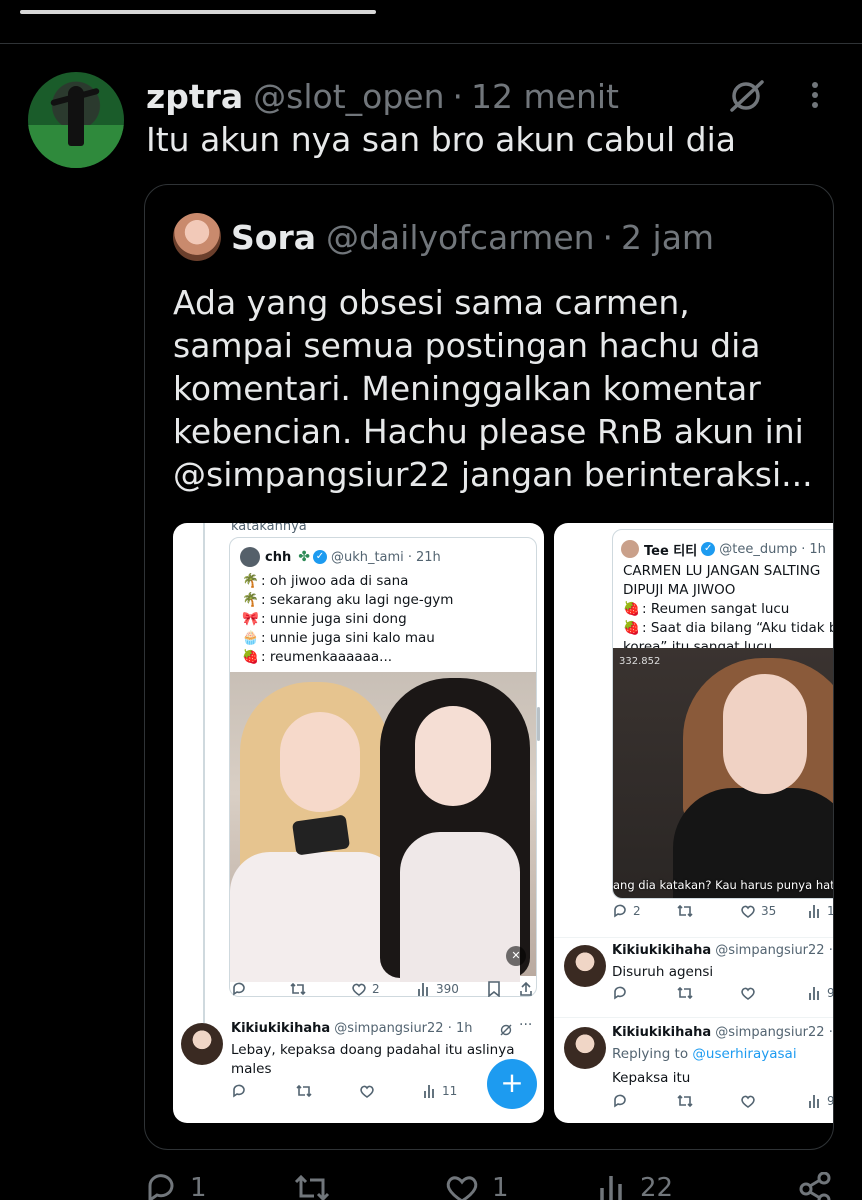 This screenshot has width=862, height=1200. I want to click on view-count: 390, so click(447, 989).